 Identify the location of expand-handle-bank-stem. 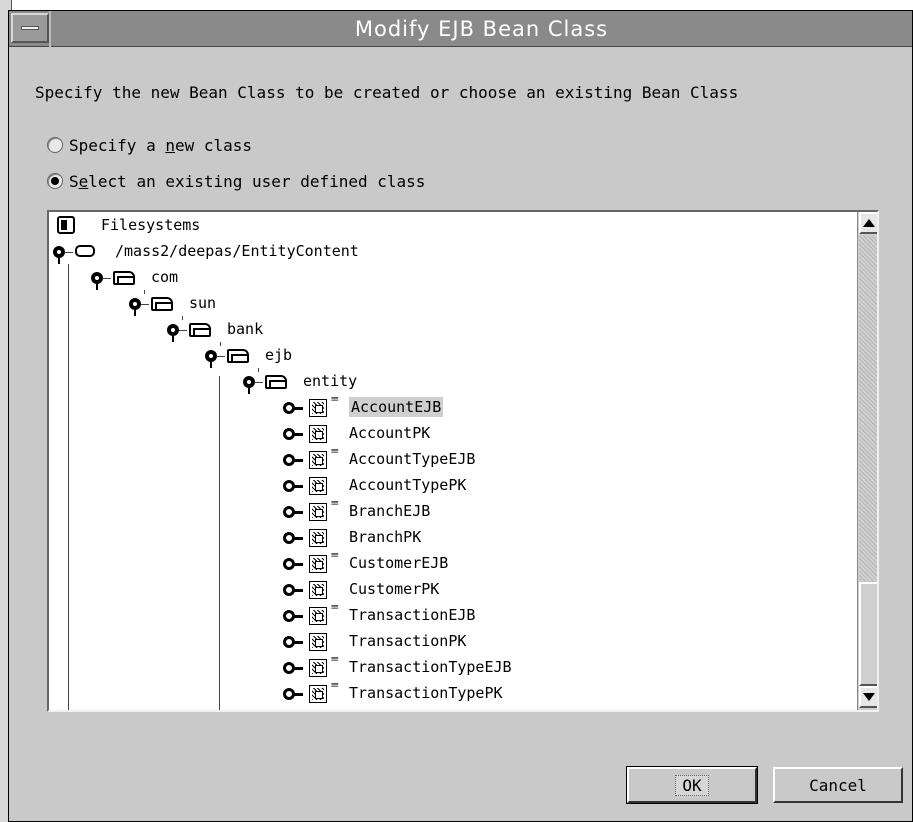
(173, 338).